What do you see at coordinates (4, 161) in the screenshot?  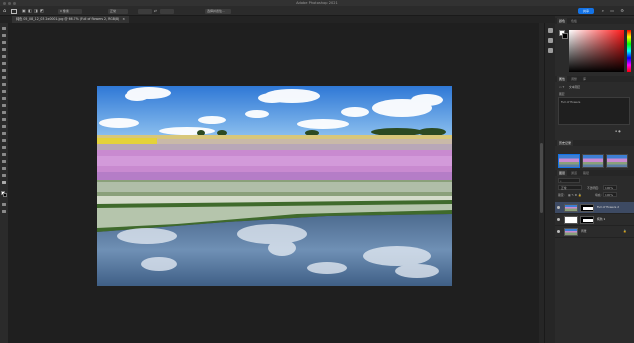 I see `shape-tool-icon` at bounding box center [4, 161].